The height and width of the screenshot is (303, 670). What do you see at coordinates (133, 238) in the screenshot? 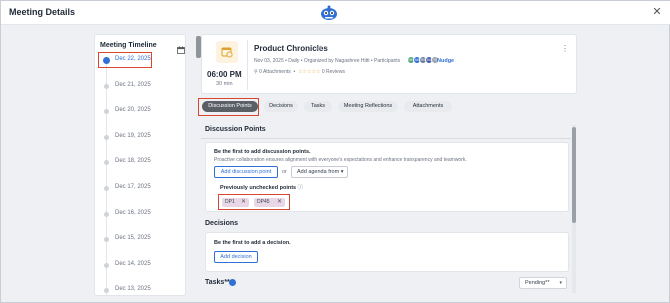
I see `timeline-date-label: Dec 15, 2025` at bounding box center [133, 238].